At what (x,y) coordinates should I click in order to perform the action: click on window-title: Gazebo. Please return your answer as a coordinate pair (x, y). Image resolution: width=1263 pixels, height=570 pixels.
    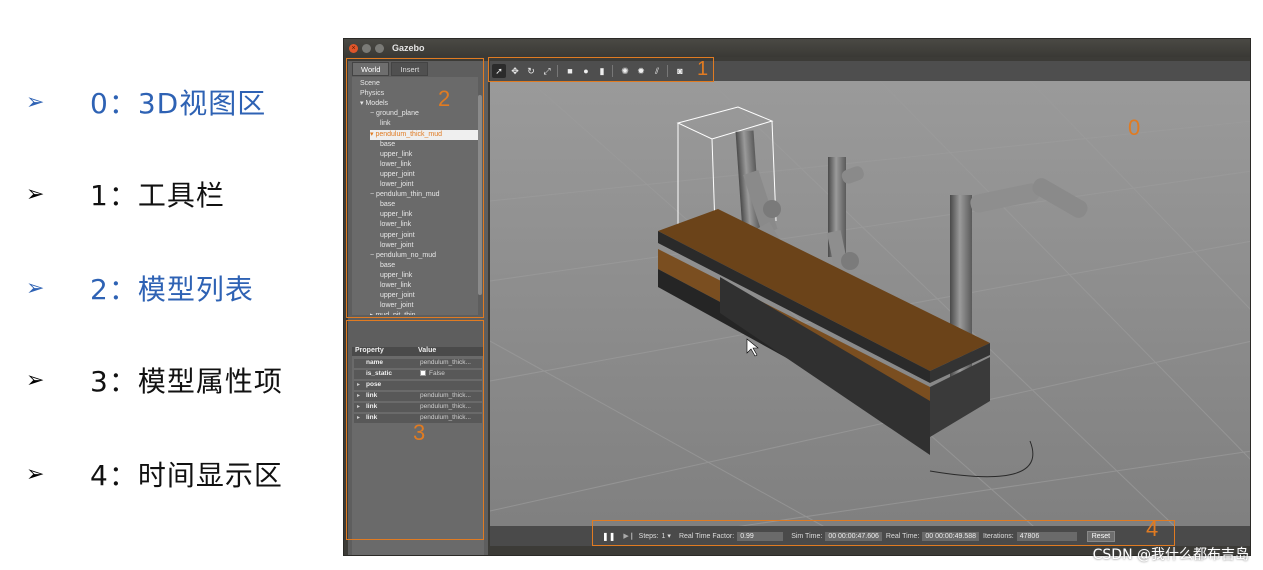
    Looking at the image, I should click on (408, 48).